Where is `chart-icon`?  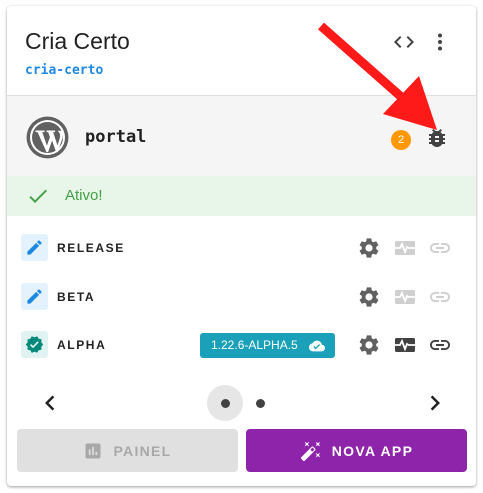
chart-icon is located at coordinates (93, 450).